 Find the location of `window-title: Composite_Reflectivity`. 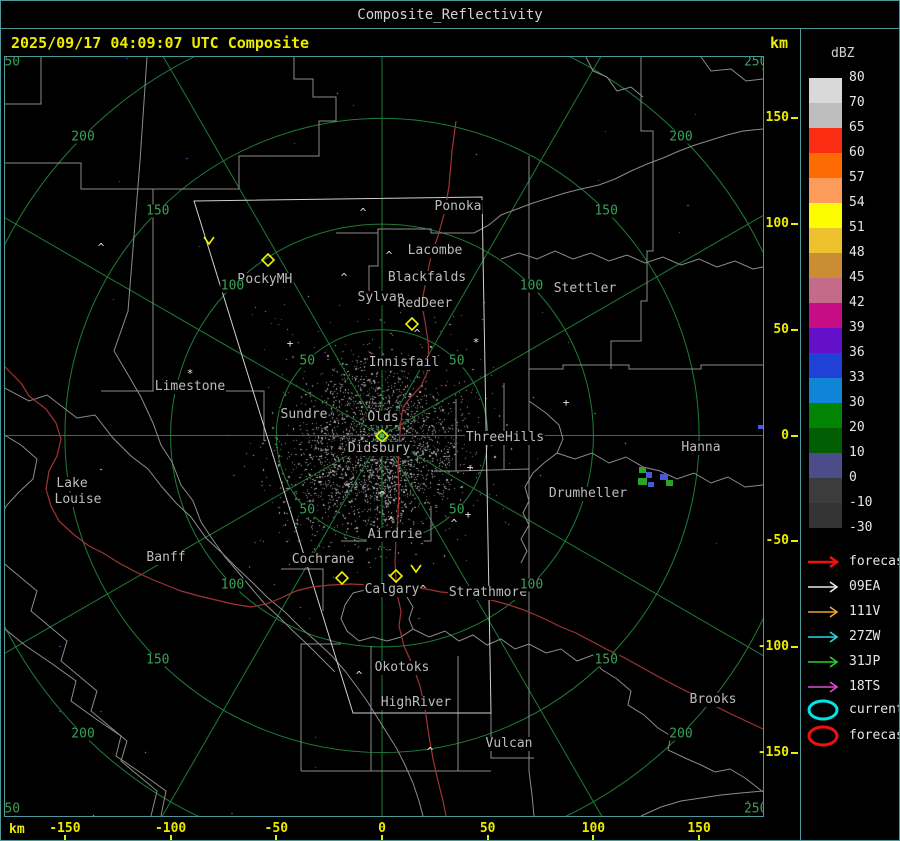

window-title: Composite_Reflectivity is located at coordinates (450, 14).